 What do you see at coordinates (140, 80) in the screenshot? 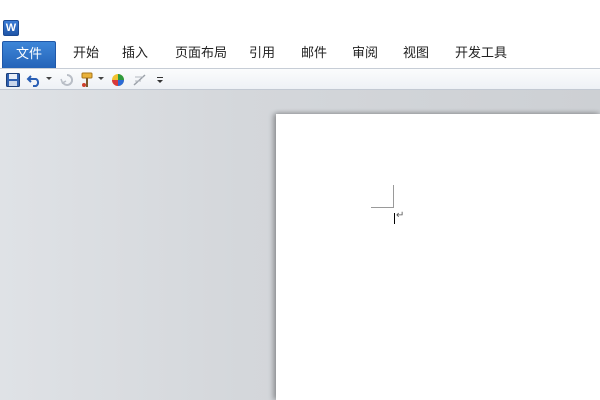
I see `drawing-icon` at bounding box center [140, 80].